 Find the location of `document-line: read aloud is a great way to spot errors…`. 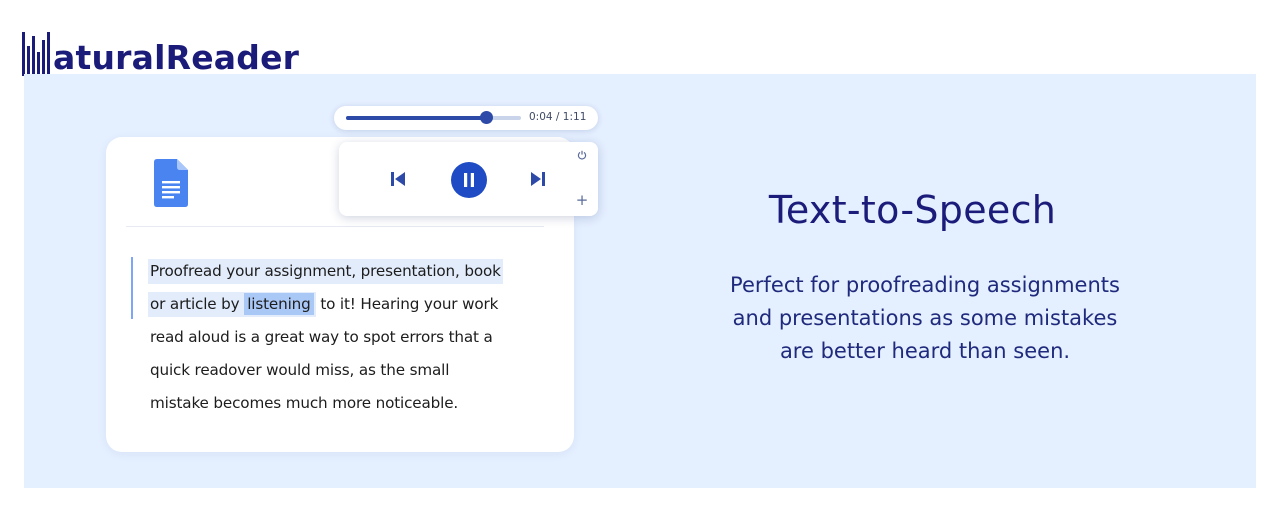

document-line: read aloud is a great way to spot errors… is located at coordinates (321, 337).